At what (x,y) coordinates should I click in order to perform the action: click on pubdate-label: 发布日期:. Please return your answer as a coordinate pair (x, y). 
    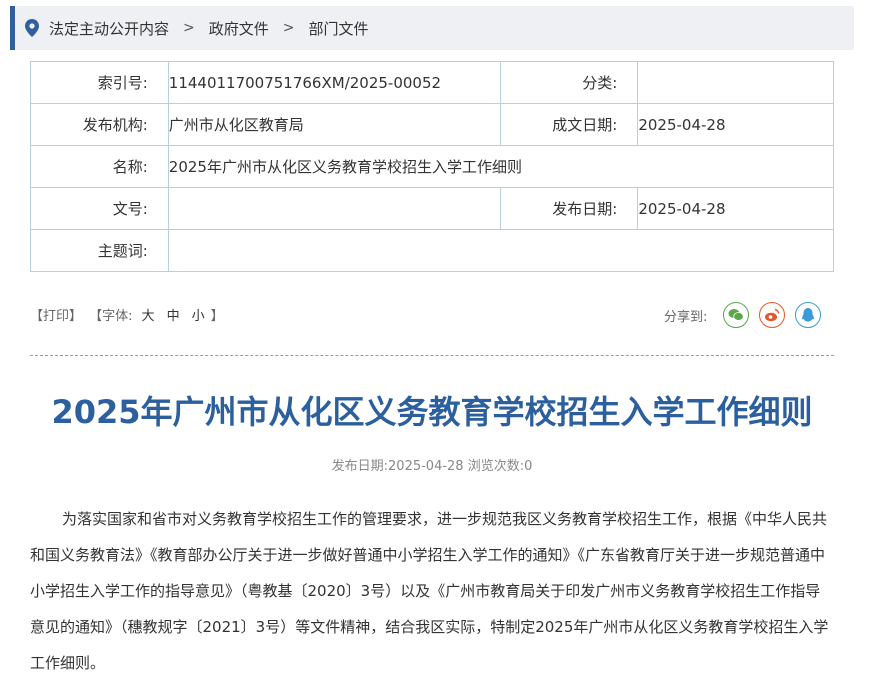
    Looking at the image, I should click on (569, 208).